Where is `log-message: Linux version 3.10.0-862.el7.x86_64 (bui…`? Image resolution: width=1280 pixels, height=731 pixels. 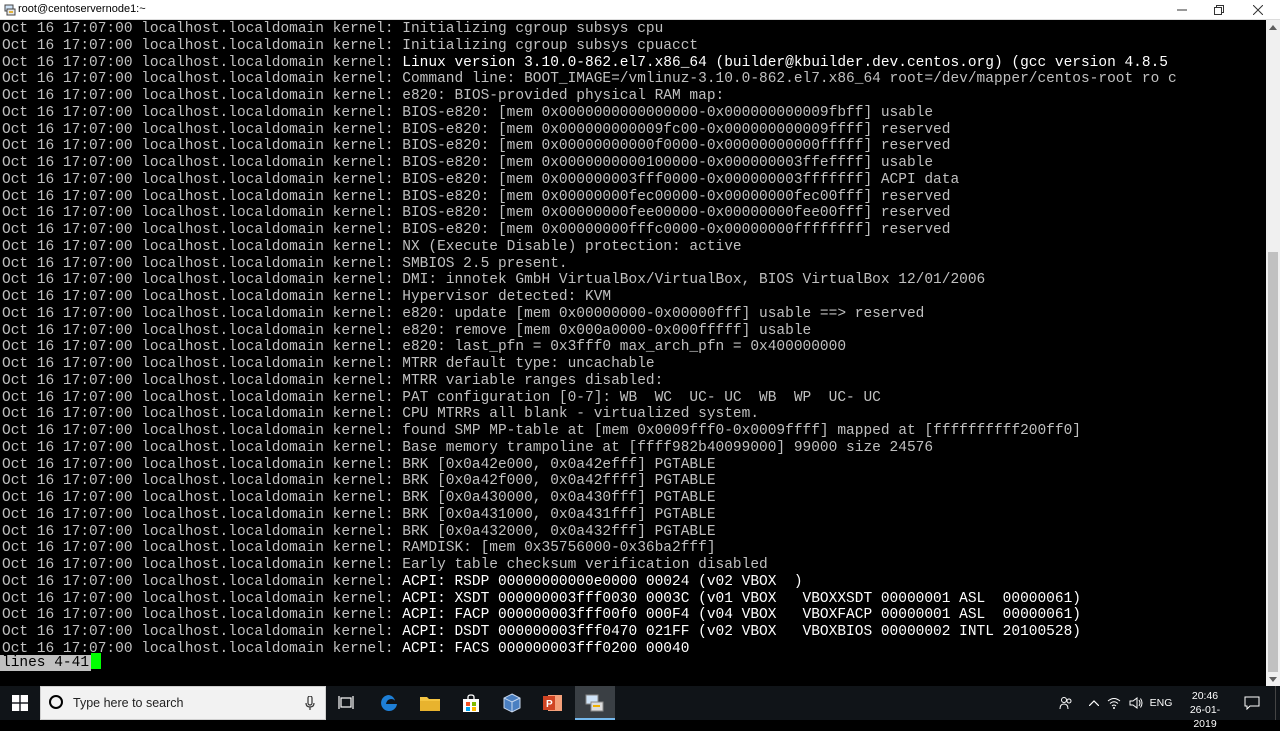 log-message: Linux version 3.10.0-862.el7.x86_64 (bui… is located at coordinates (785, 62).